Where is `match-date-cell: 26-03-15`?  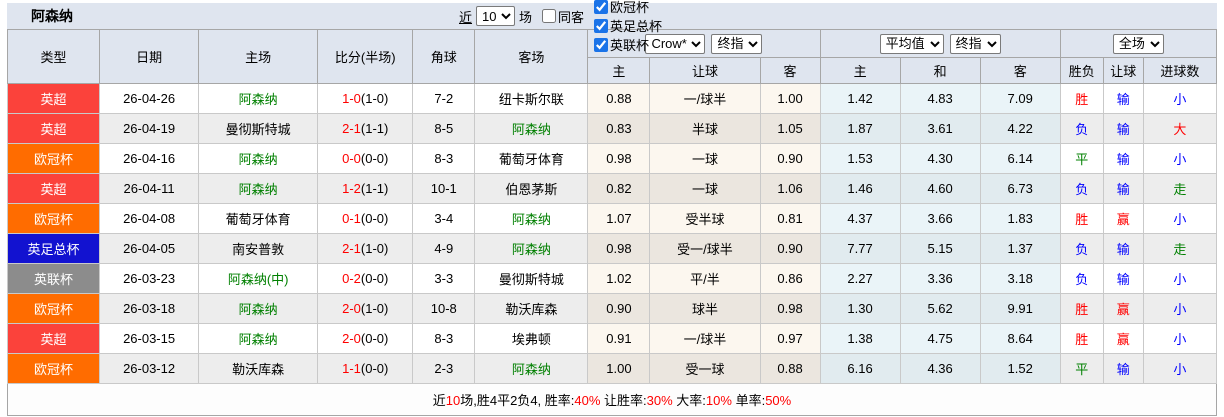 match-date-cell: 26-03-15 is located at coordinates (149, 338).